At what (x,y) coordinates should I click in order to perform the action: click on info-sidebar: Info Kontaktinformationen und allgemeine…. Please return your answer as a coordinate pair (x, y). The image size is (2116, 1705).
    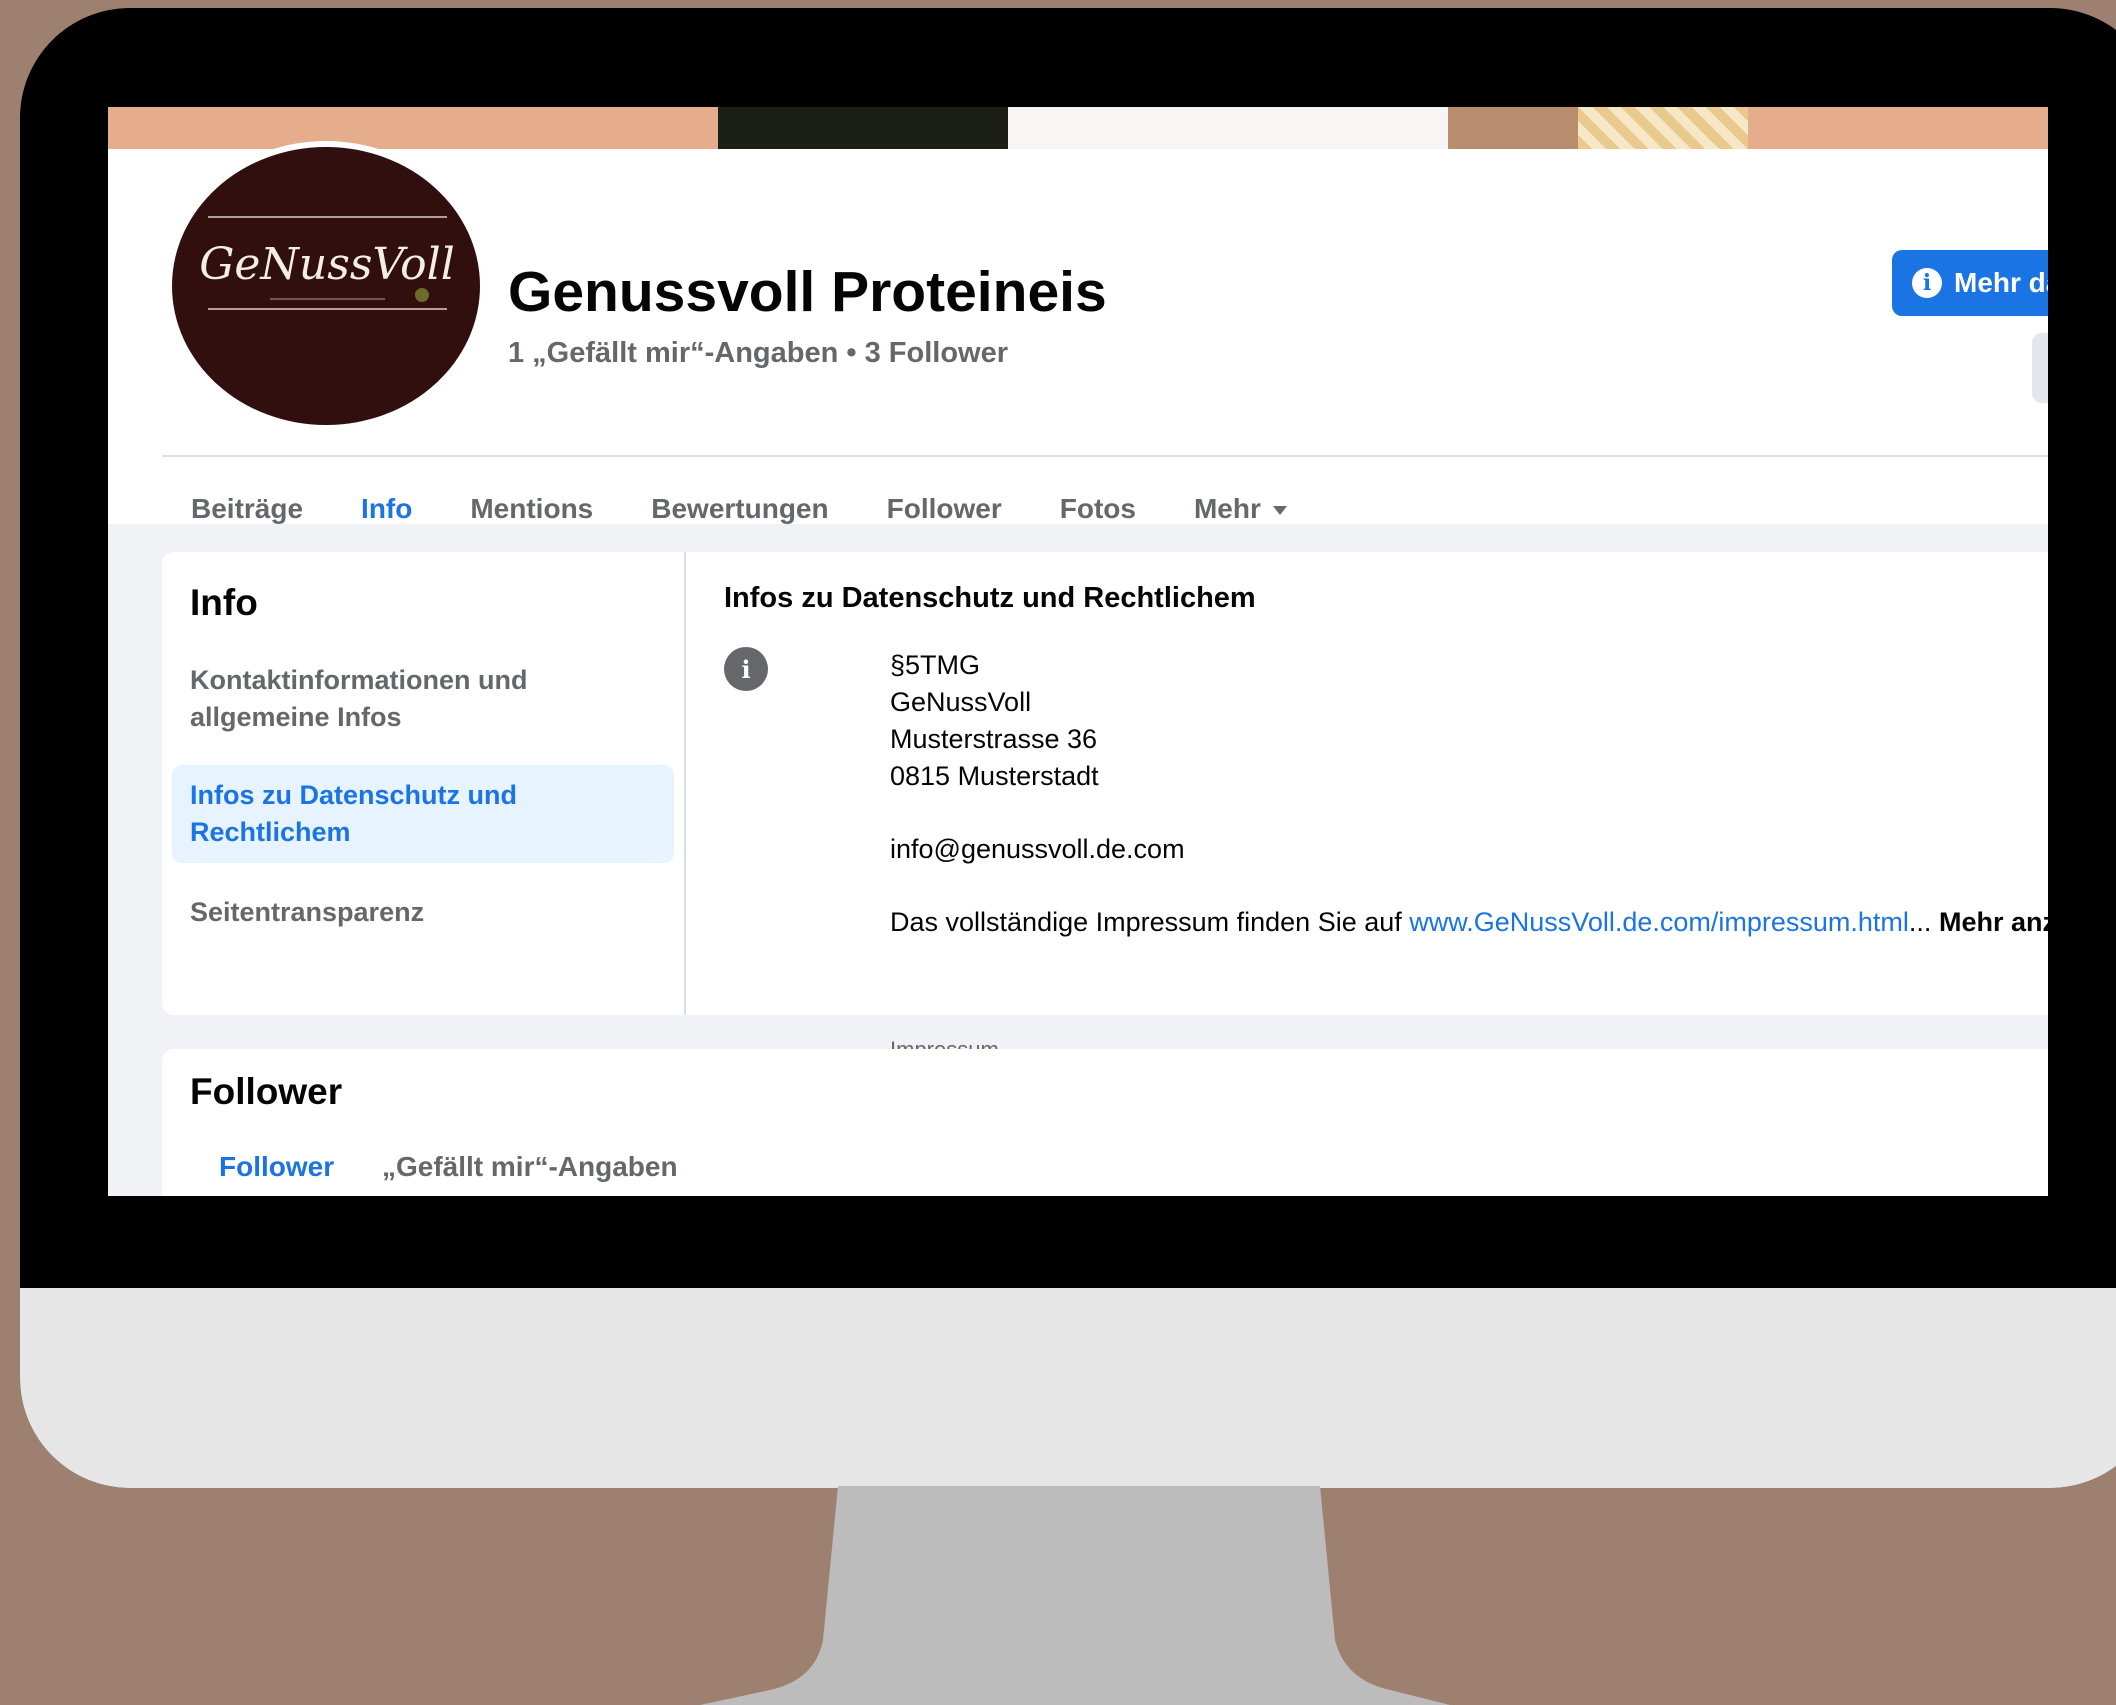
    Looking at the image, I should click on (424, 783).